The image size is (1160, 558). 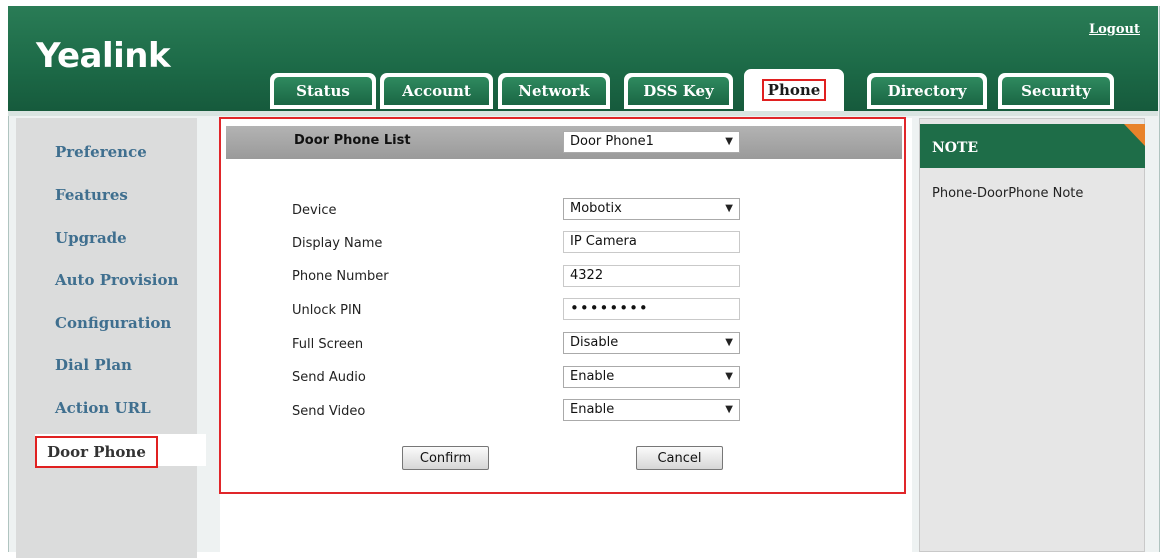 What do you see at coordinates (96, 452) in the screenshot?
I see `sidebar-item-door-phone: Door Phone` at bounding box center [96, 452].